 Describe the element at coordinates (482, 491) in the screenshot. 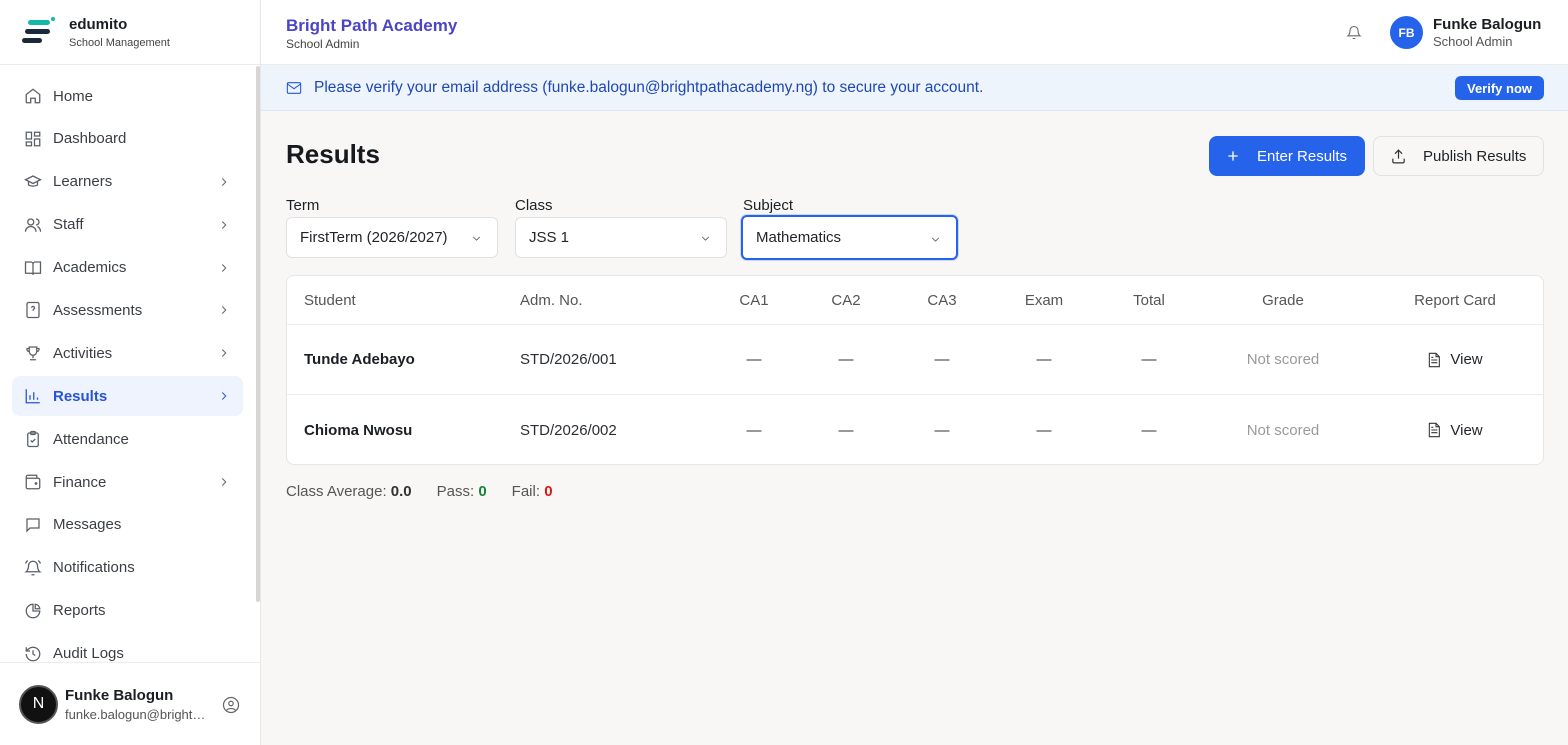

I see `pass-value: 0` at that location.